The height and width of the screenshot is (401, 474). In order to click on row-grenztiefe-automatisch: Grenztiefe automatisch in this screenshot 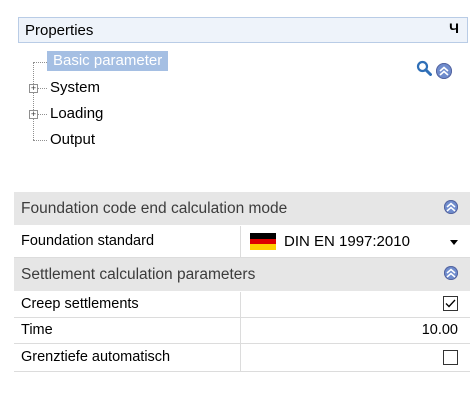, I will do `click(242, 358)`.